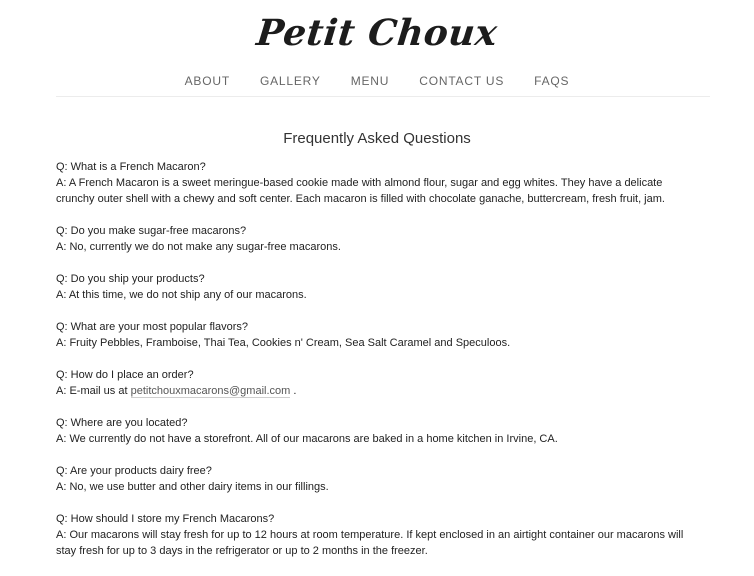 The image size is (754, 576). I want to click on faq-question: Q: Do you make sugar-free macarons?, so click(151, 231).